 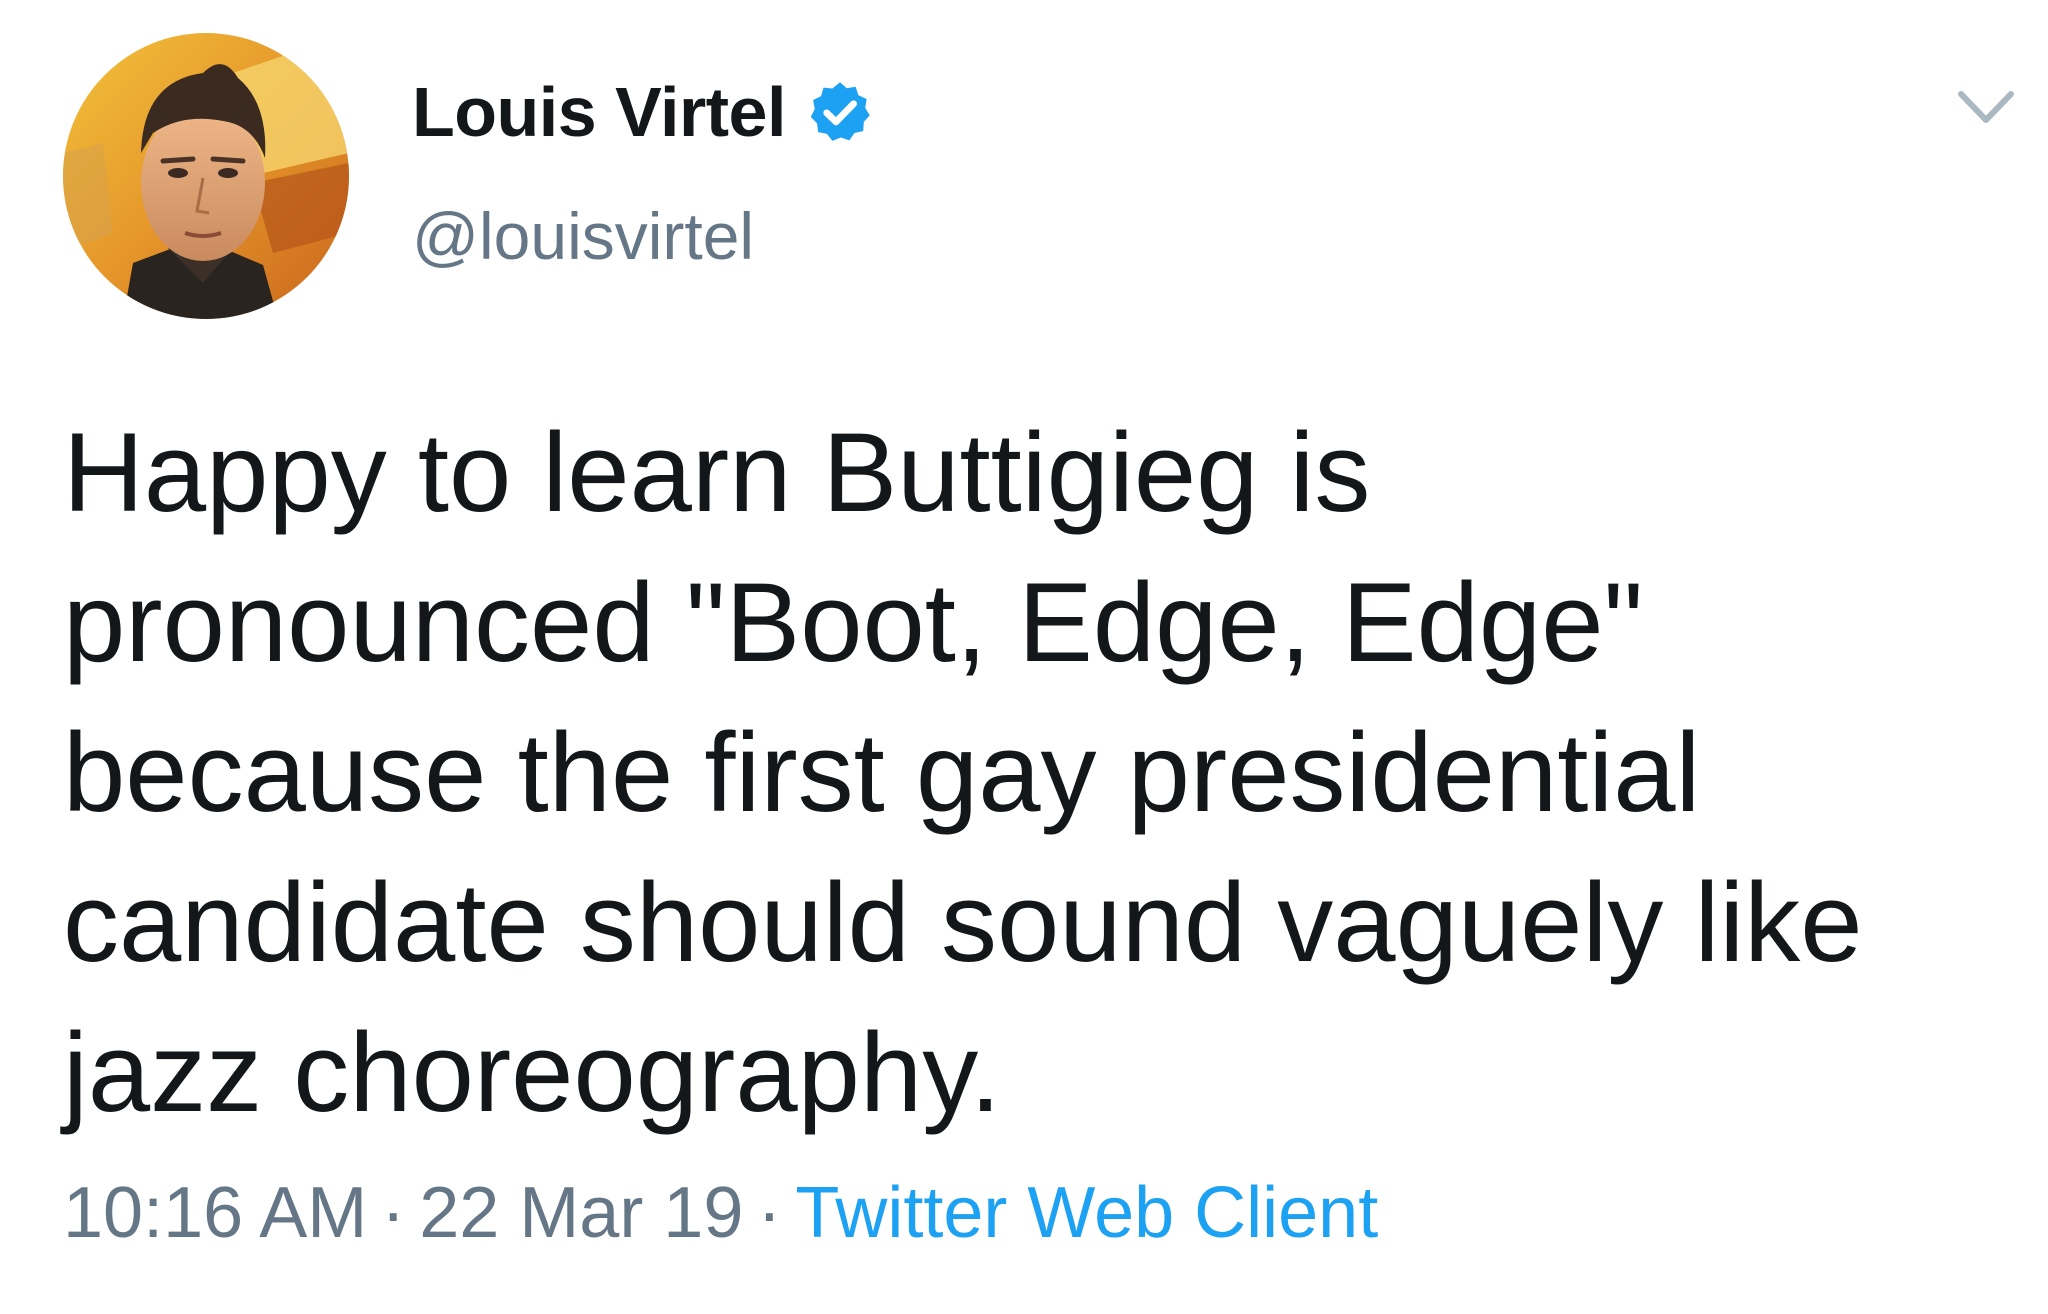 I want to click on user-name-row: Louis Virtel, so click(x=643, y=112).